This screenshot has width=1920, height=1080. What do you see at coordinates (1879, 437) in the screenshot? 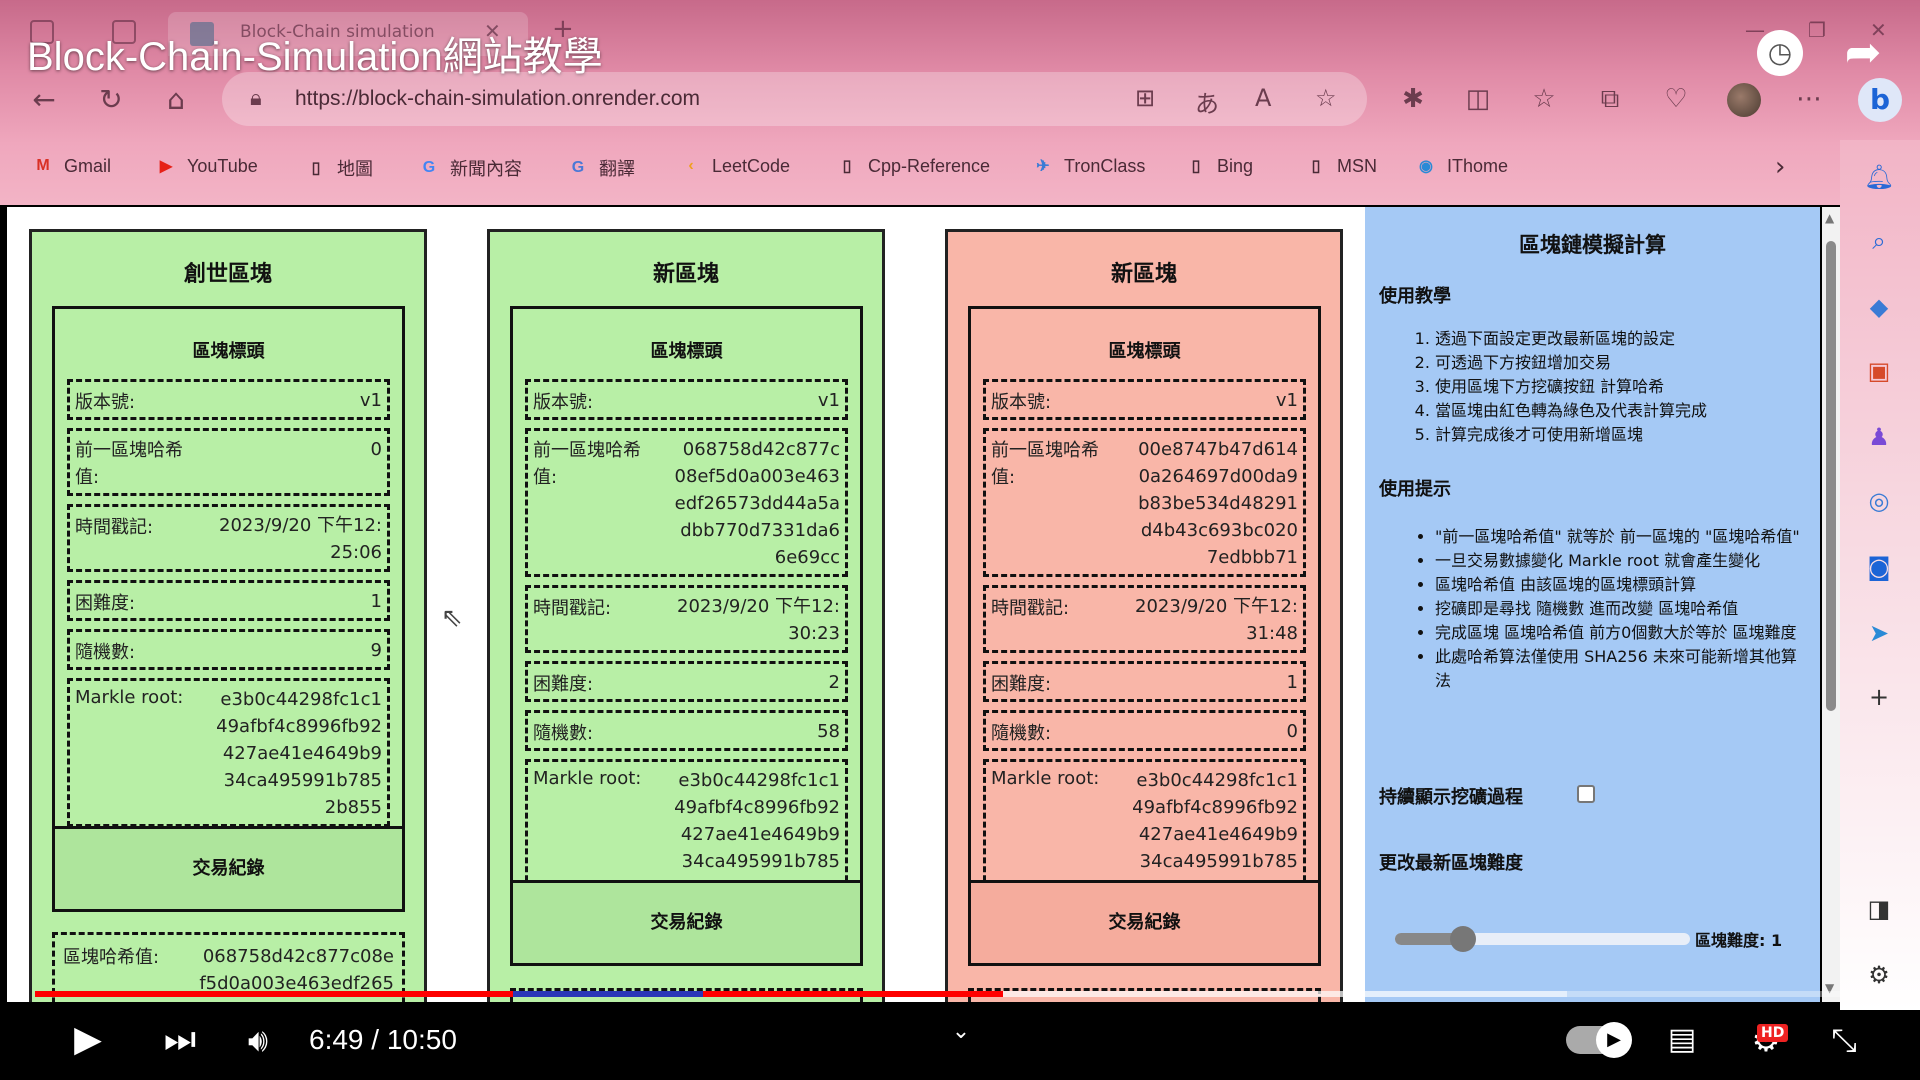
I see `games-icon: ♟` at bounding box center [1879, 437].